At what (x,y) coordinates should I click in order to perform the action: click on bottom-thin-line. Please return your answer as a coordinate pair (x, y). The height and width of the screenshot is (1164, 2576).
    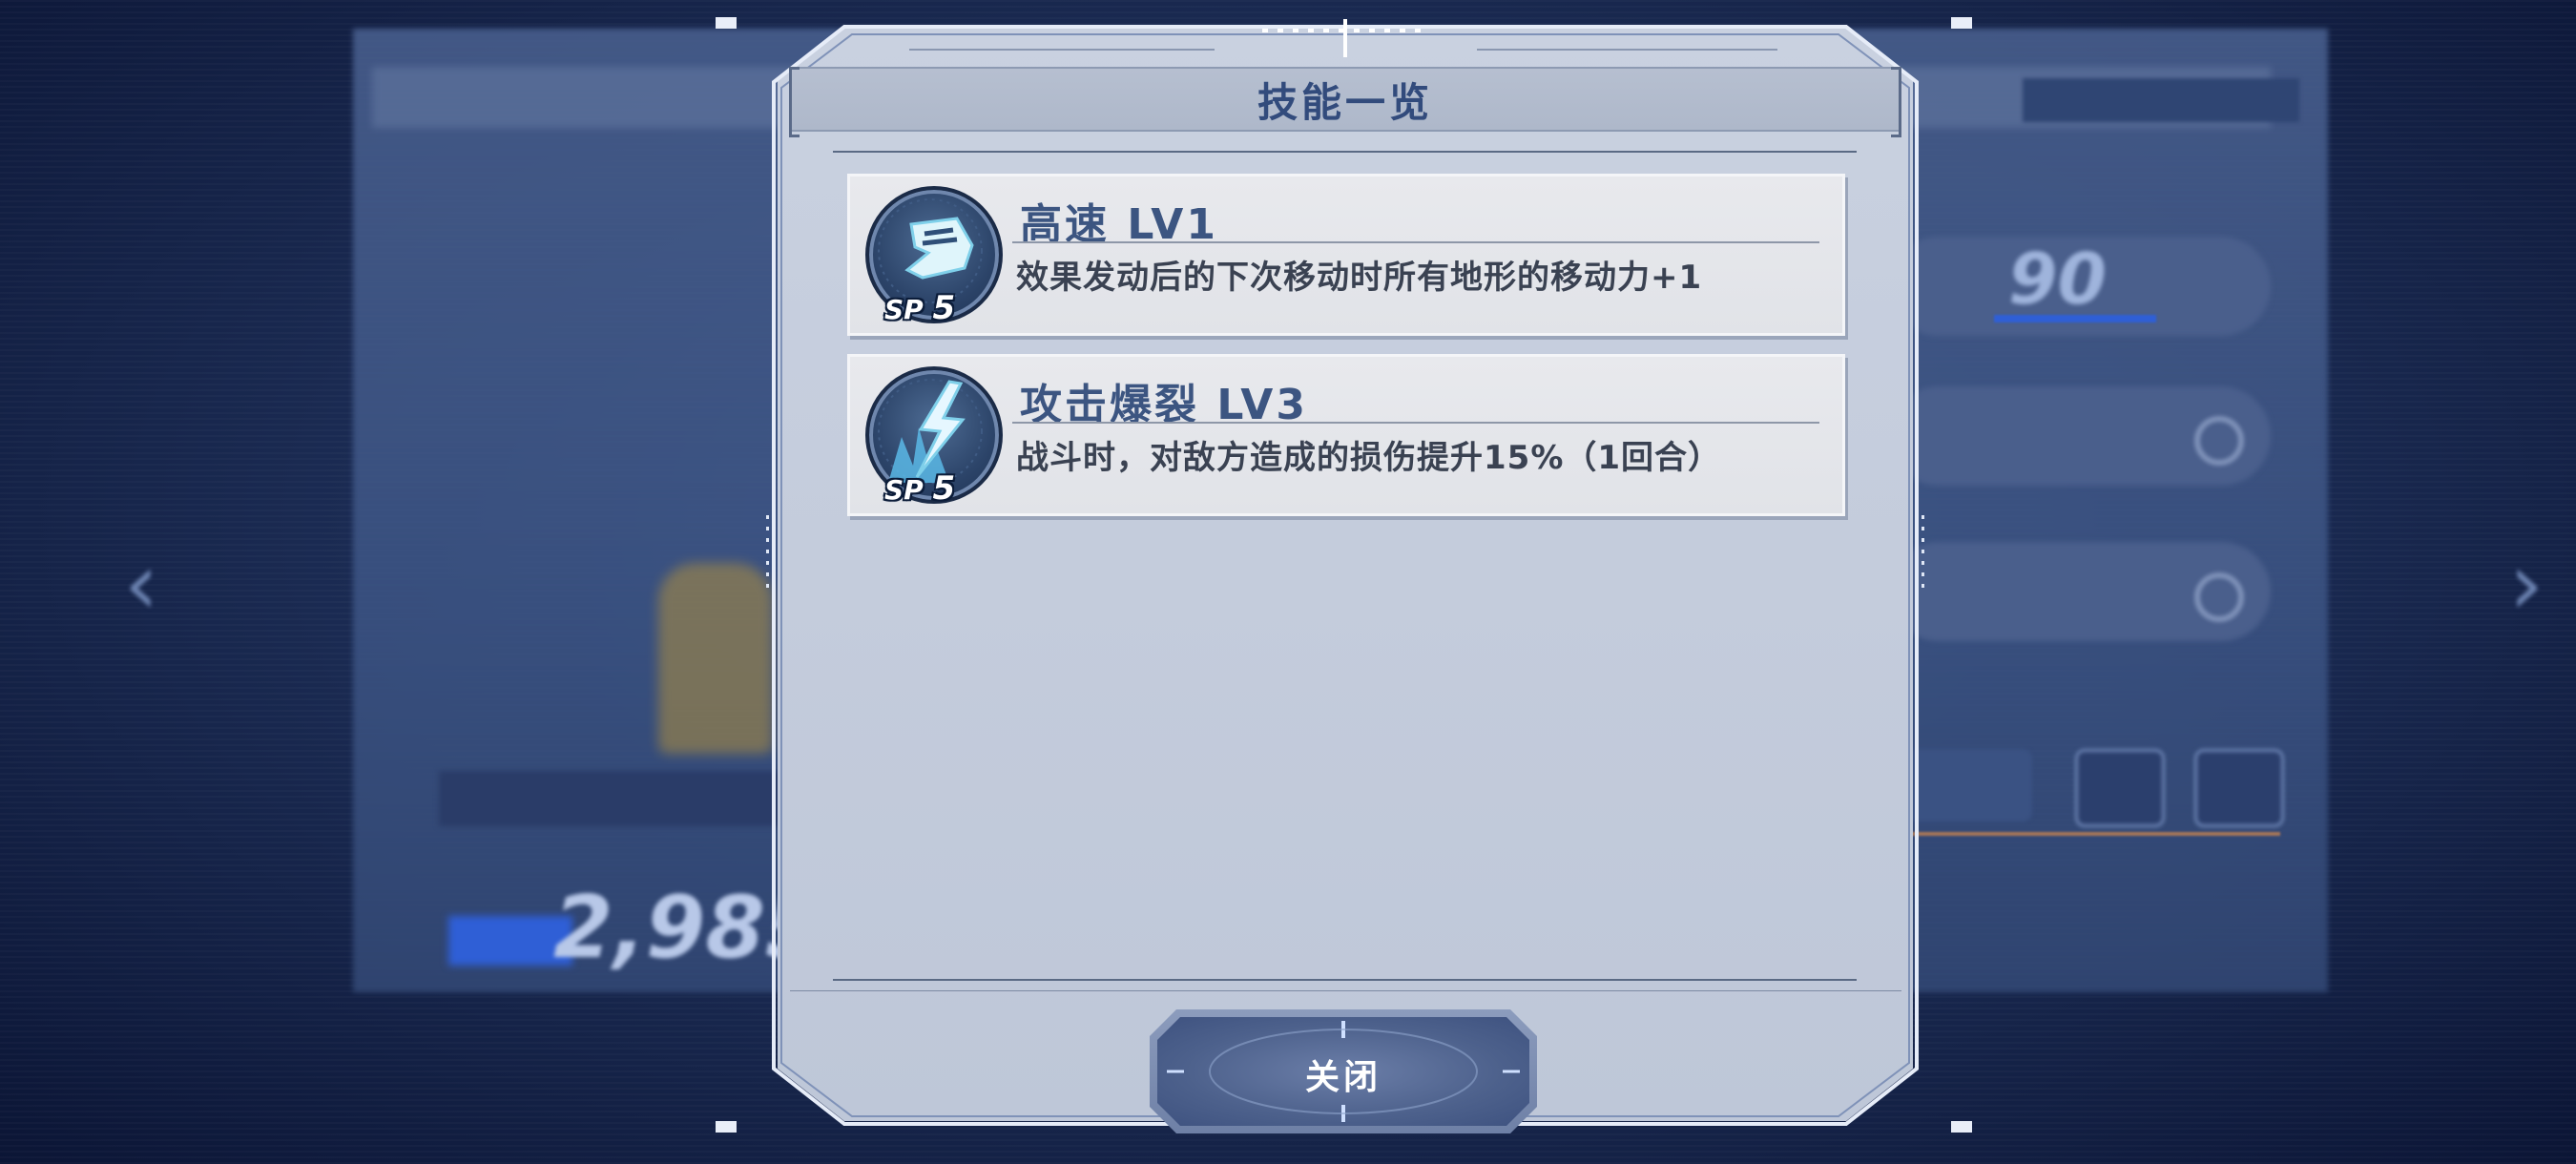
    Looking at the image, I should click on (1345, 991).